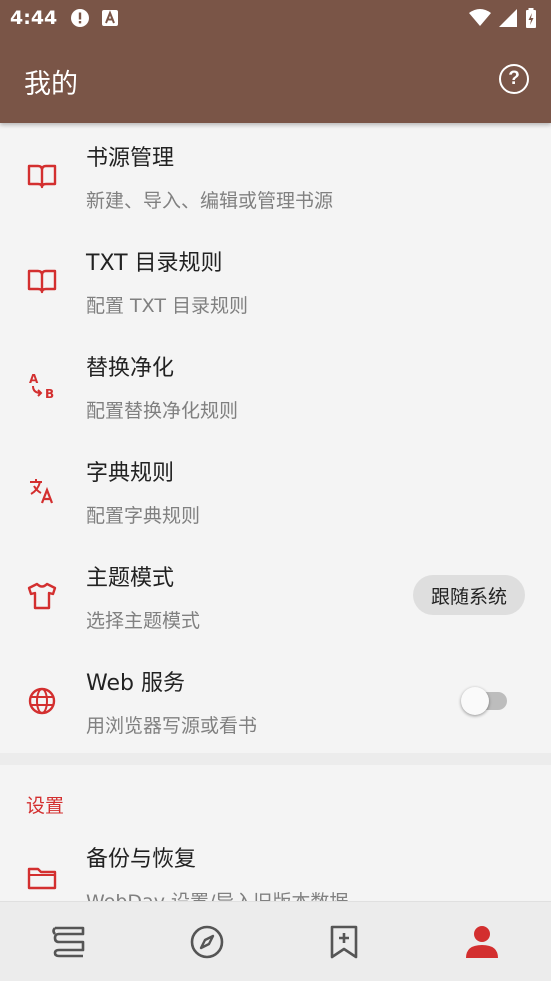 The image size is (551, 981). Describe the element at coordinates (141, 859) in the screenshot. I see `pref-title: 备份与恢复` at that location.